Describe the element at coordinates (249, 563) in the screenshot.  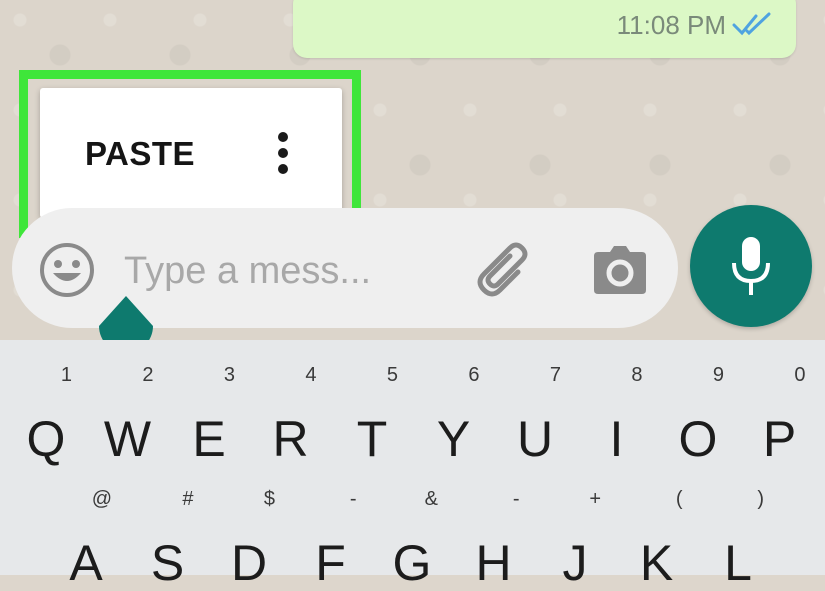
I see `key-letter: D` at that location.